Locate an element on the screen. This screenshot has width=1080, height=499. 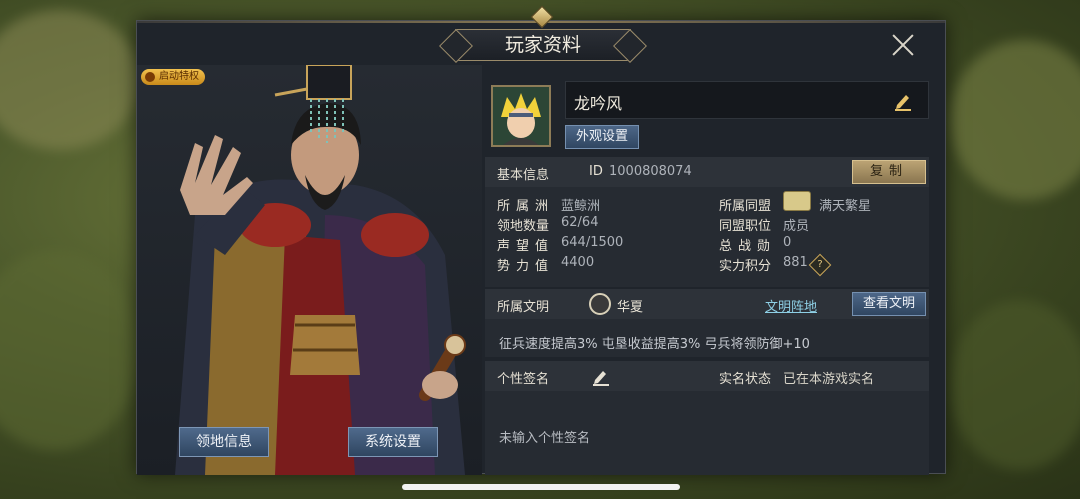
avatar-image is located at coordinates (521, 116).